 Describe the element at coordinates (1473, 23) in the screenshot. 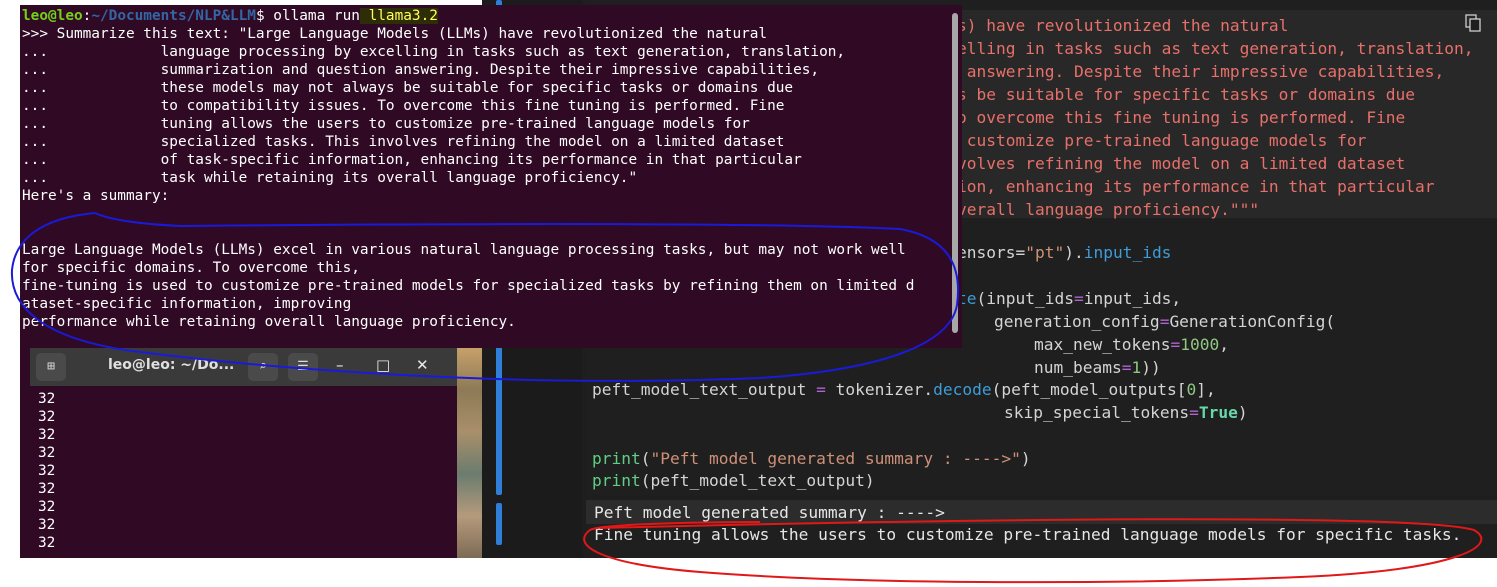

I see `copy-icon` at that location.